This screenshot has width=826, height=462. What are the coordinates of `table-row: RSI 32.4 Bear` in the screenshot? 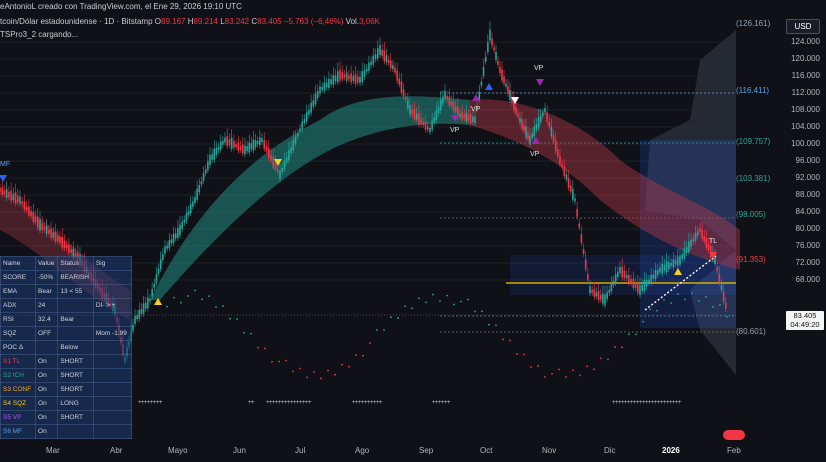 It's located at (66, 319).